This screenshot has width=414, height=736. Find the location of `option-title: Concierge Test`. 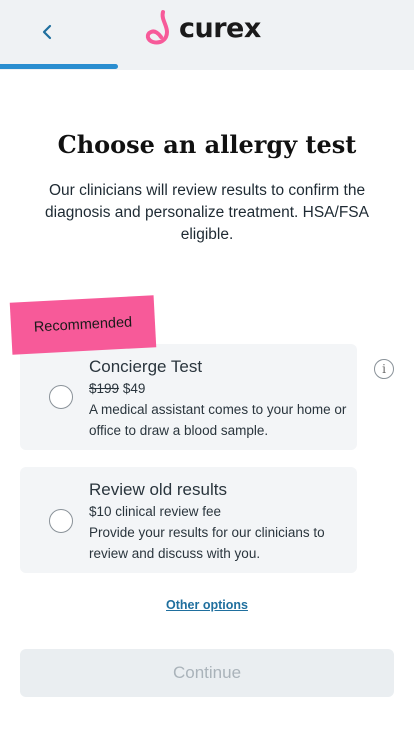

option-title: Concierge Test is located at coordinates (146, 366).